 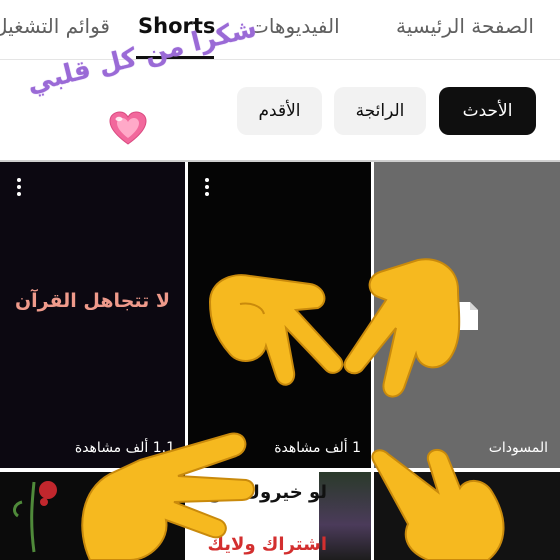 What do you see at coordinates (92, 301) in the screenshot?
I see `short-title: لا تتجاهل القرآن` at bounding box center [92, 301].